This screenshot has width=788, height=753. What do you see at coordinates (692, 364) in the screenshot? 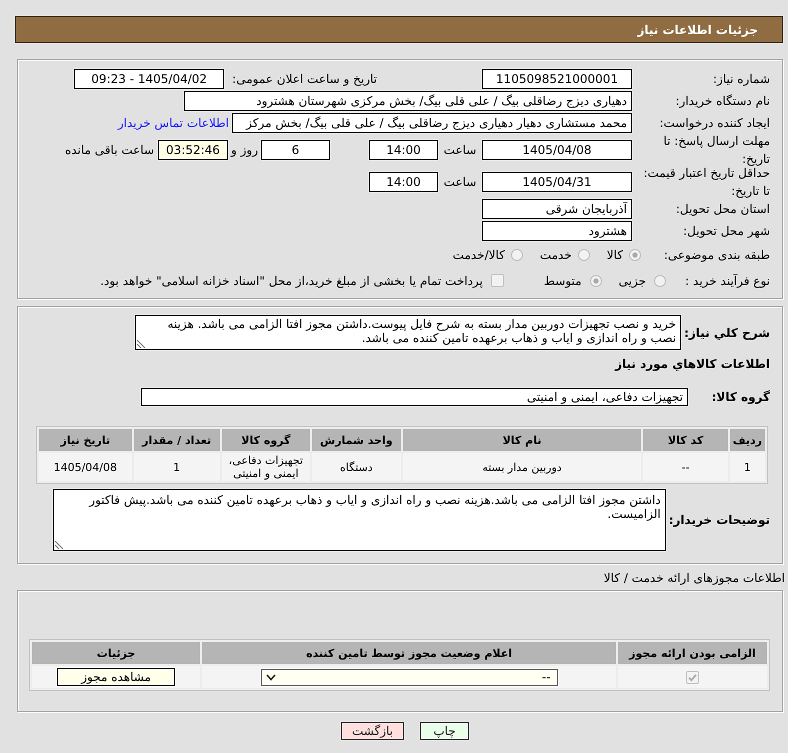
I see `section-title: اطلاعات کالاهاي مورد نیاز` at bounding box center [692, 364].